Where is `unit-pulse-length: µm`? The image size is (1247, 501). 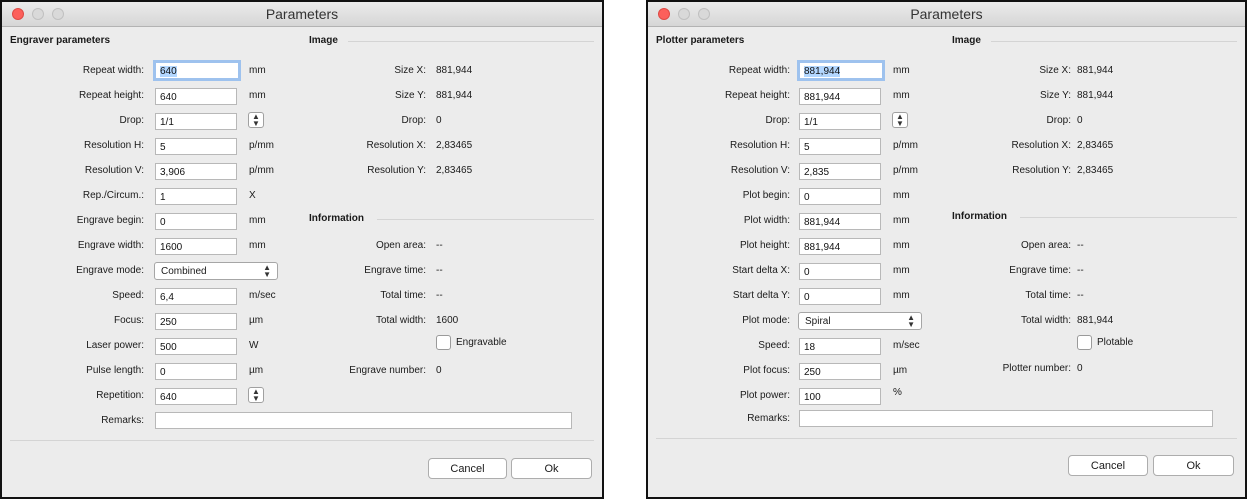 unit-pulse-length: µm is located at coordinates (256, 370).